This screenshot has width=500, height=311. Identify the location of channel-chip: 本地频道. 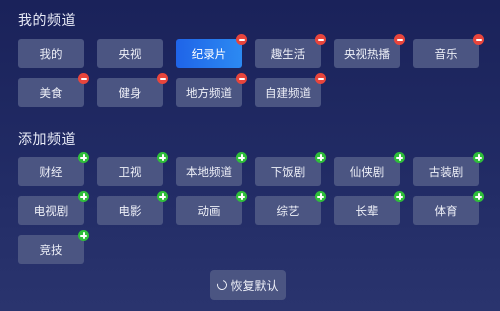
(211, 169).